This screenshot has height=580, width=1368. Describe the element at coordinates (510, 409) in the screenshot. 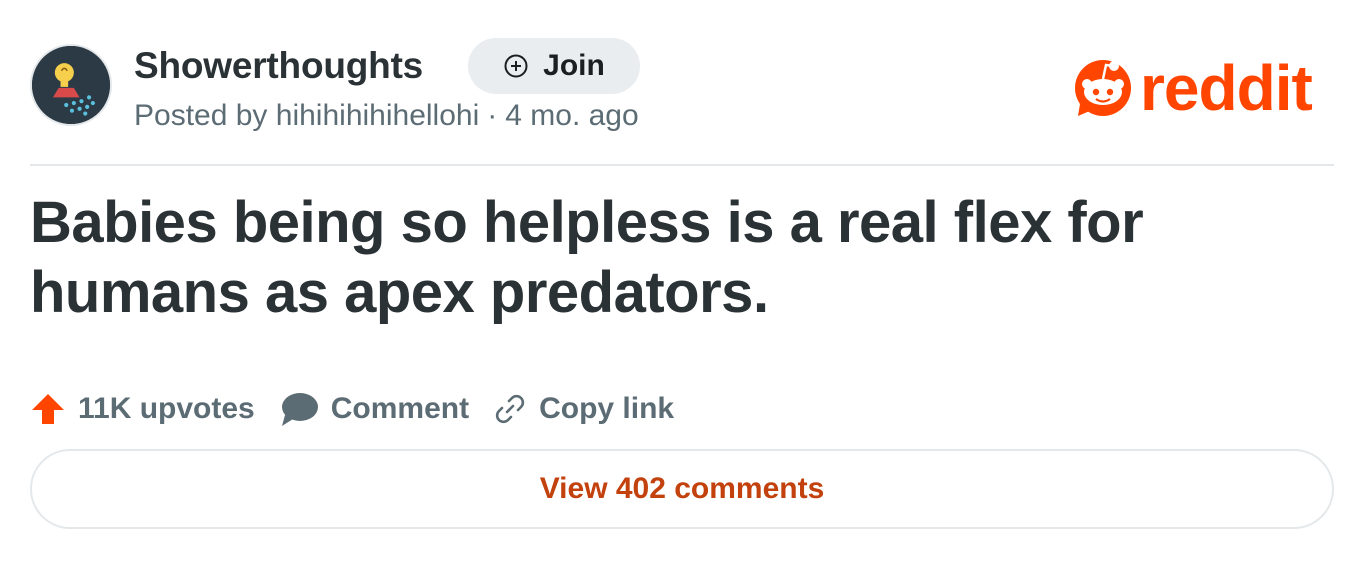

I see `link-icon` at that location.